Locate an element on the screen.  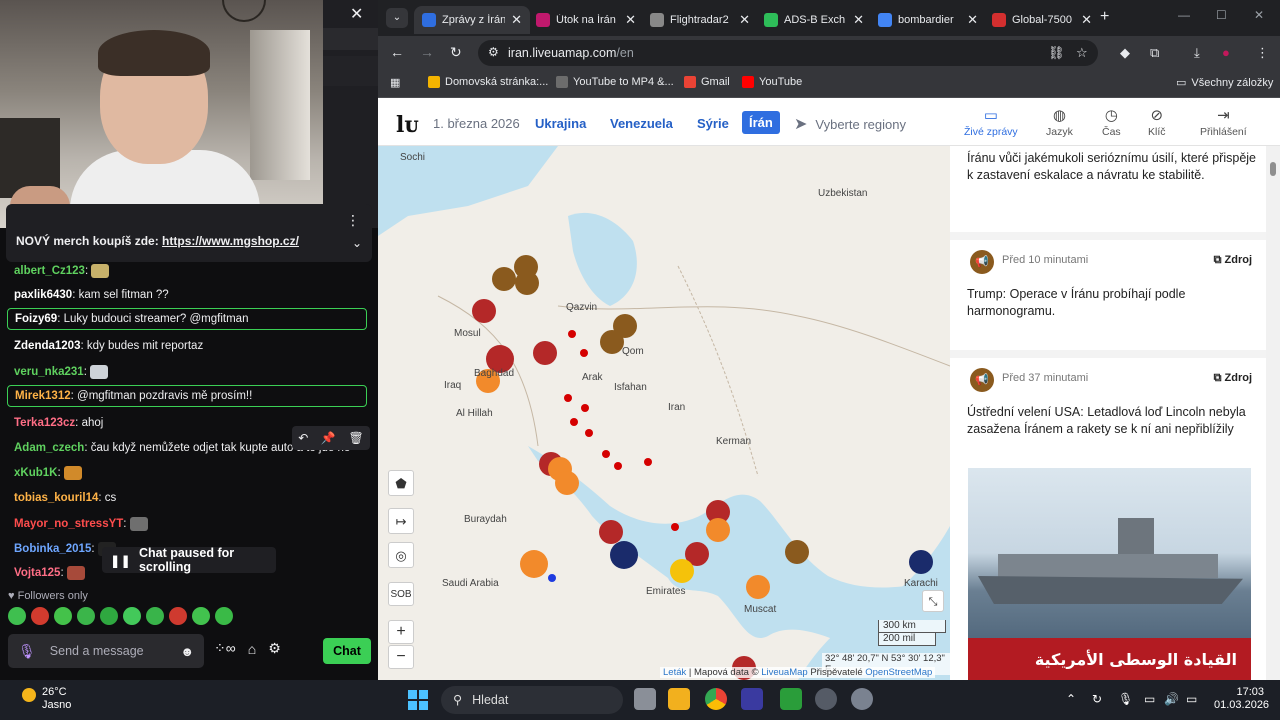
chat-message: xKub1K: is located at coordinates (48, 473).